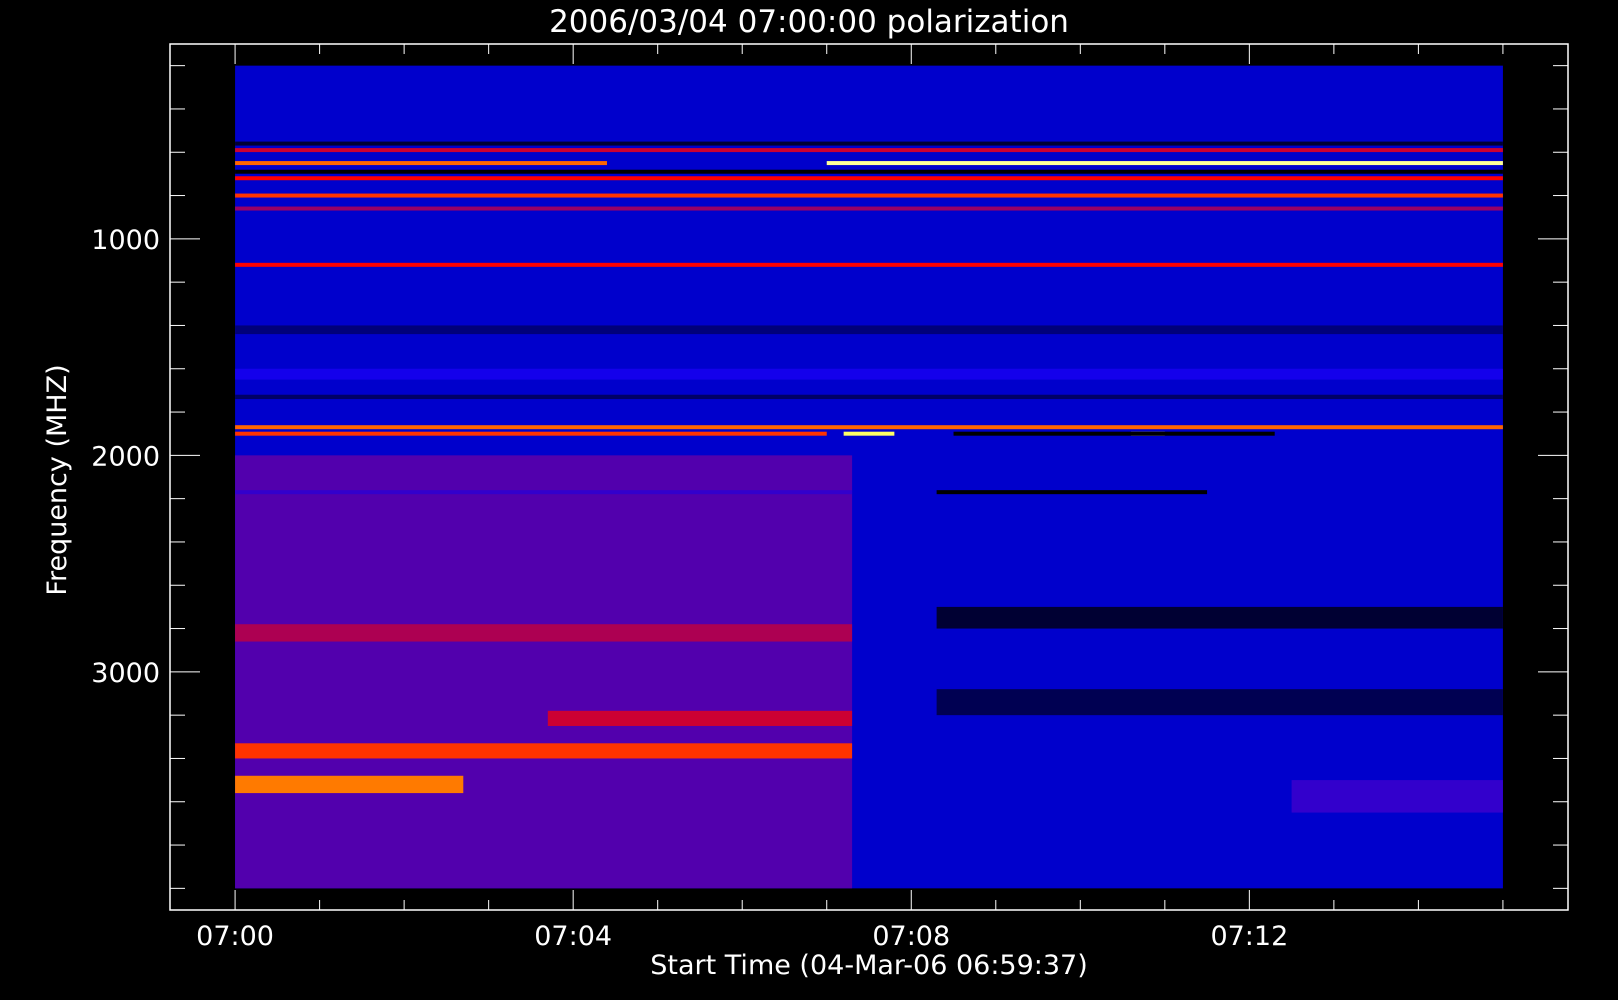 Image resolution: width=1618 pixels, height=1000 pixels. What do you see at coordinates (57, 479) in the screenshot?
I see `y-axis-label: Frequency (MHZ)` at bounding box center [57, 479].